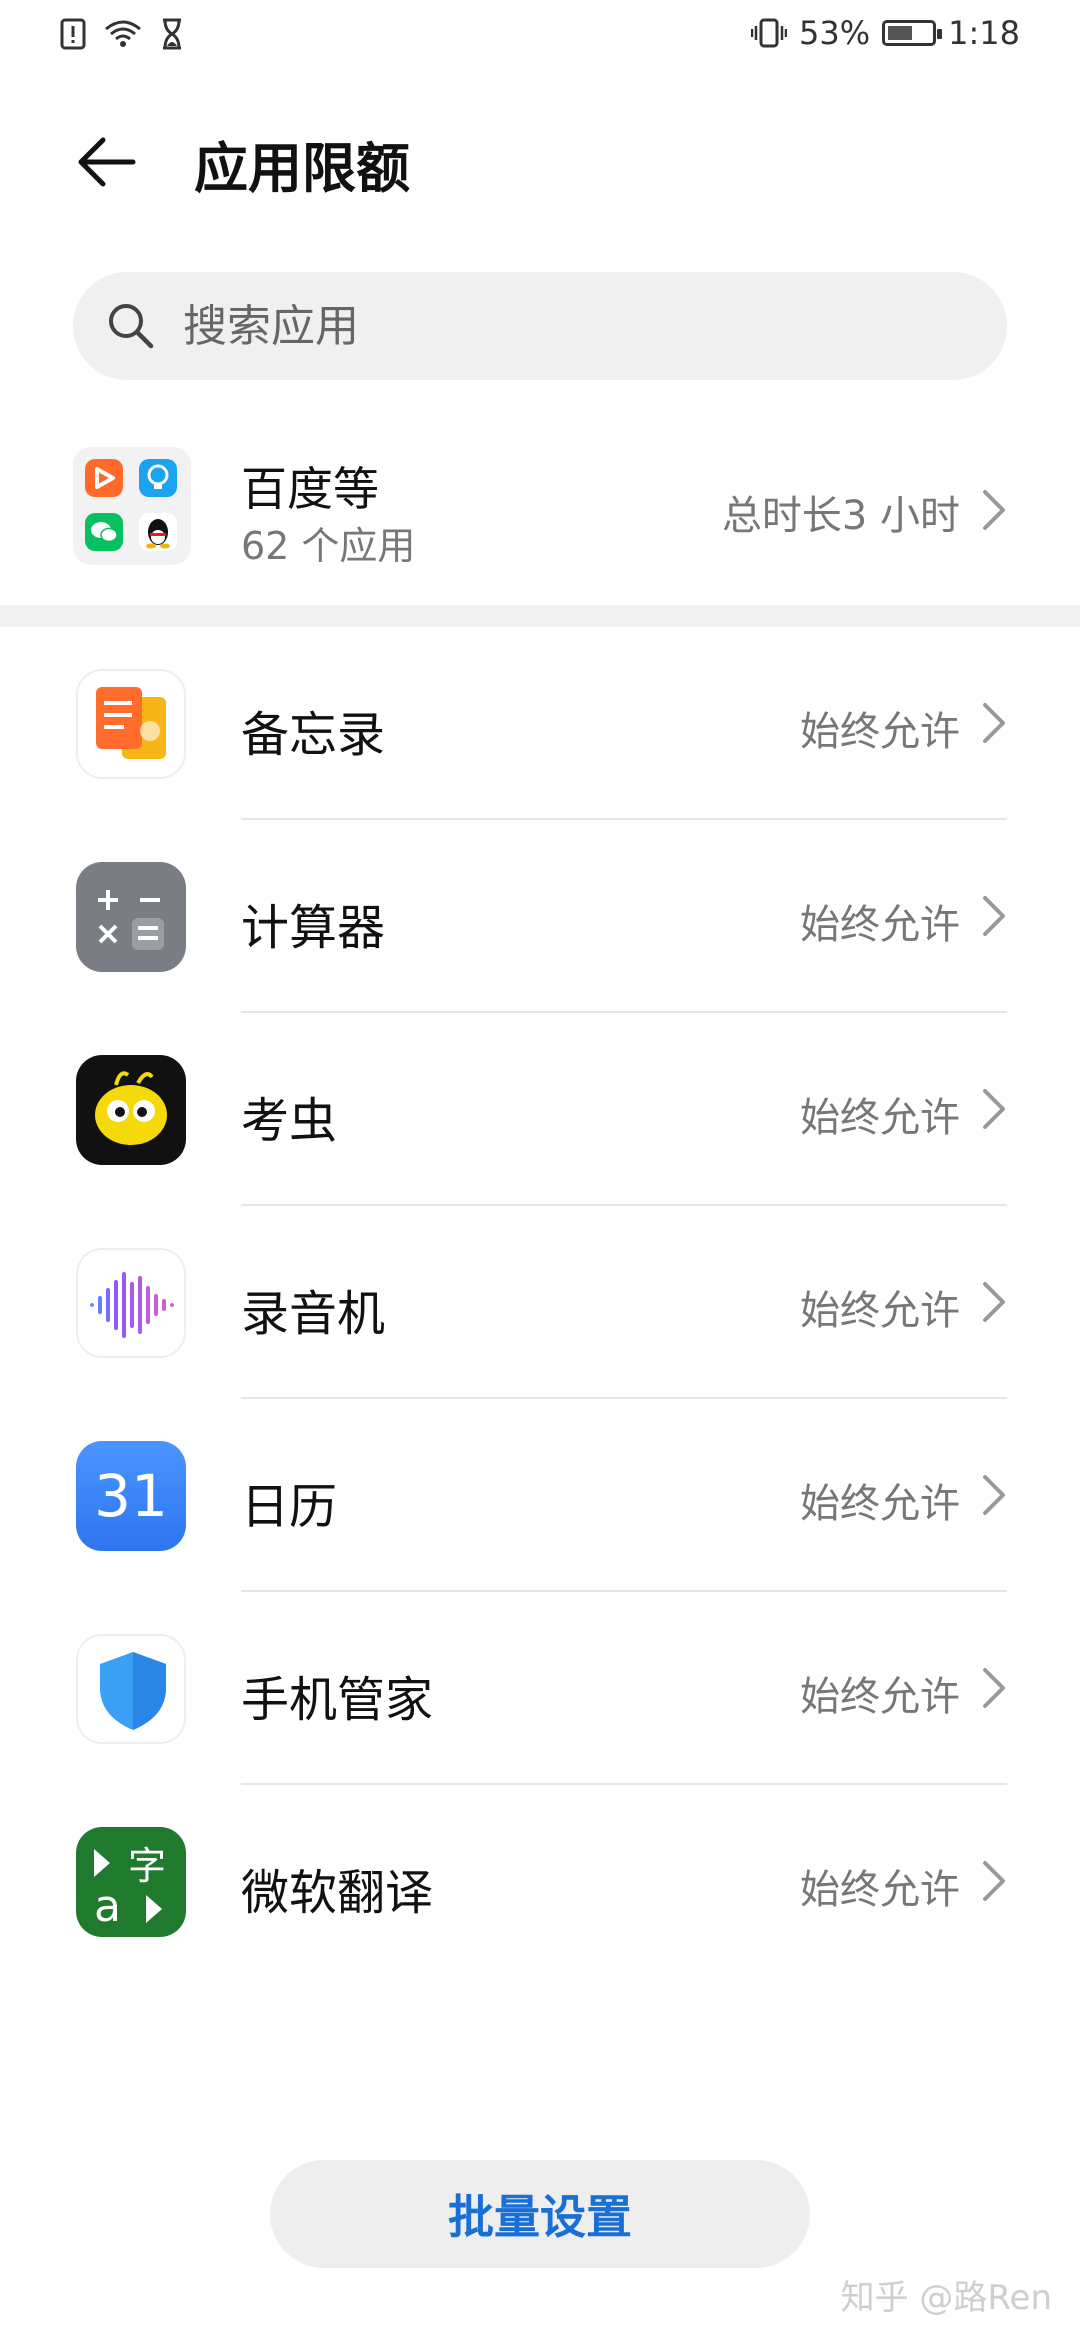  I want to click on phone-manager-icon, so click(131, 1689).